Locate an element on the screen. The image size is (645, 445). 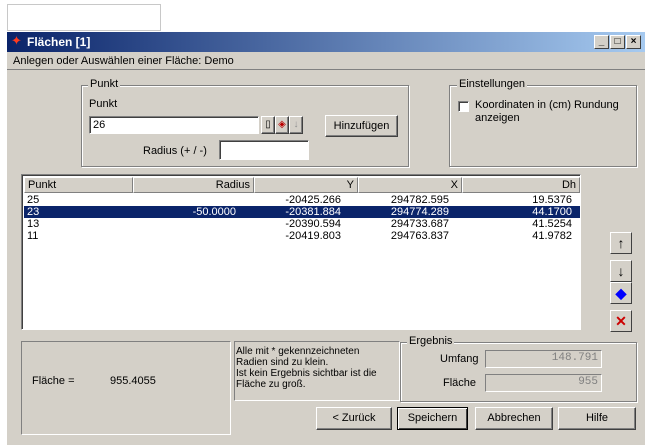
cell-radius: -50.0000 is located at coordinates (214, 212).